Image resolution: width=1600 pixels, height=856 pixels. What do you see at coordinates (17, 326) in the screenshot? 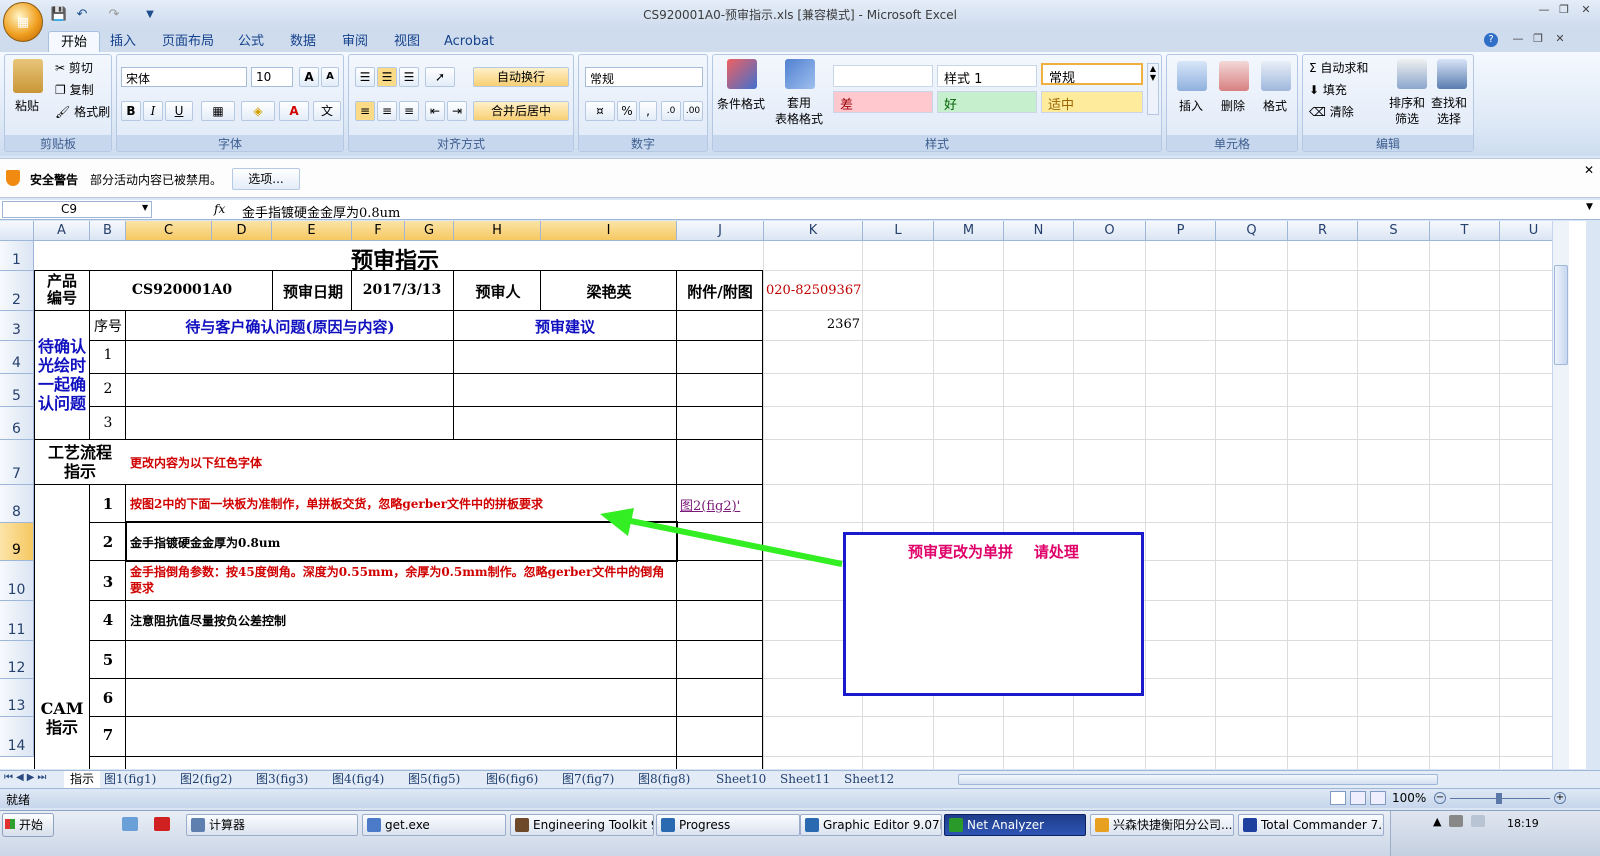
I see `row-header: 3` at bounding box center [17, 326].